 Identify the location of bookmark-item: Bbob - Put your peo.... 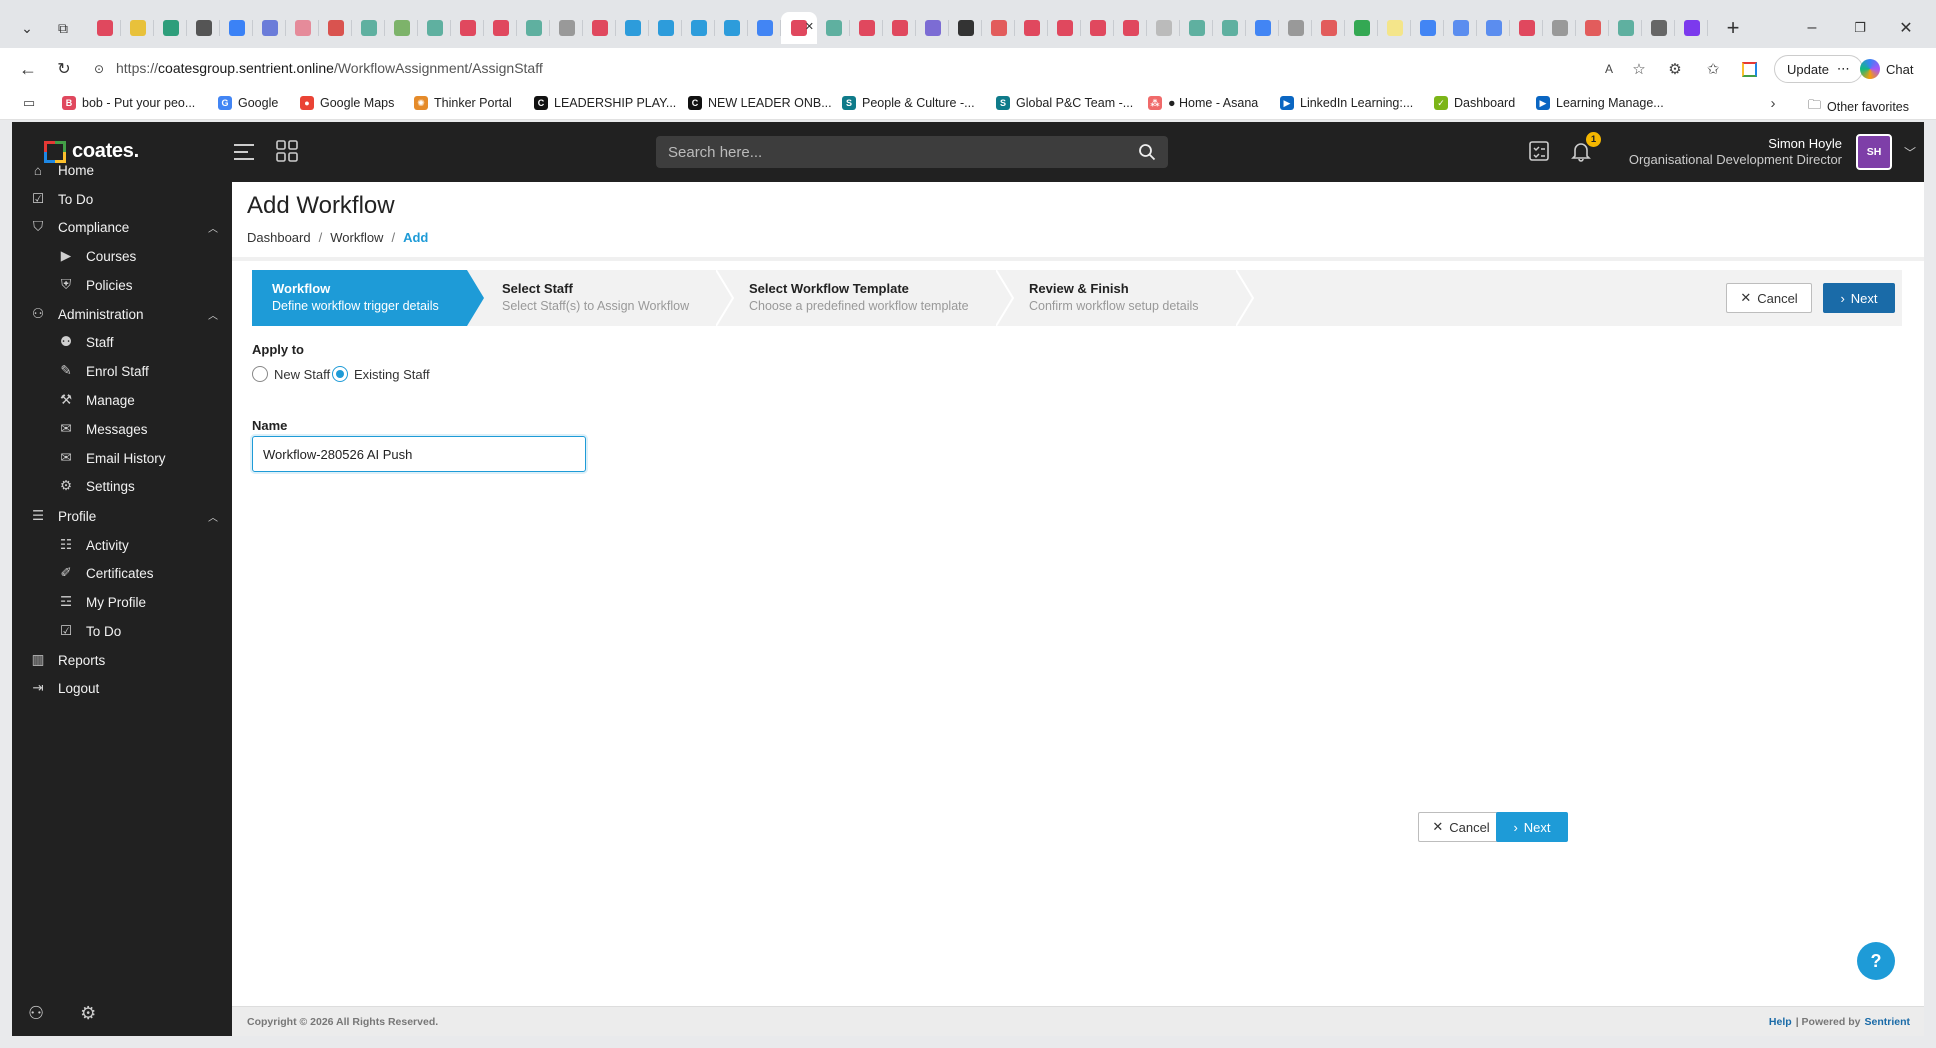
(128, 103).